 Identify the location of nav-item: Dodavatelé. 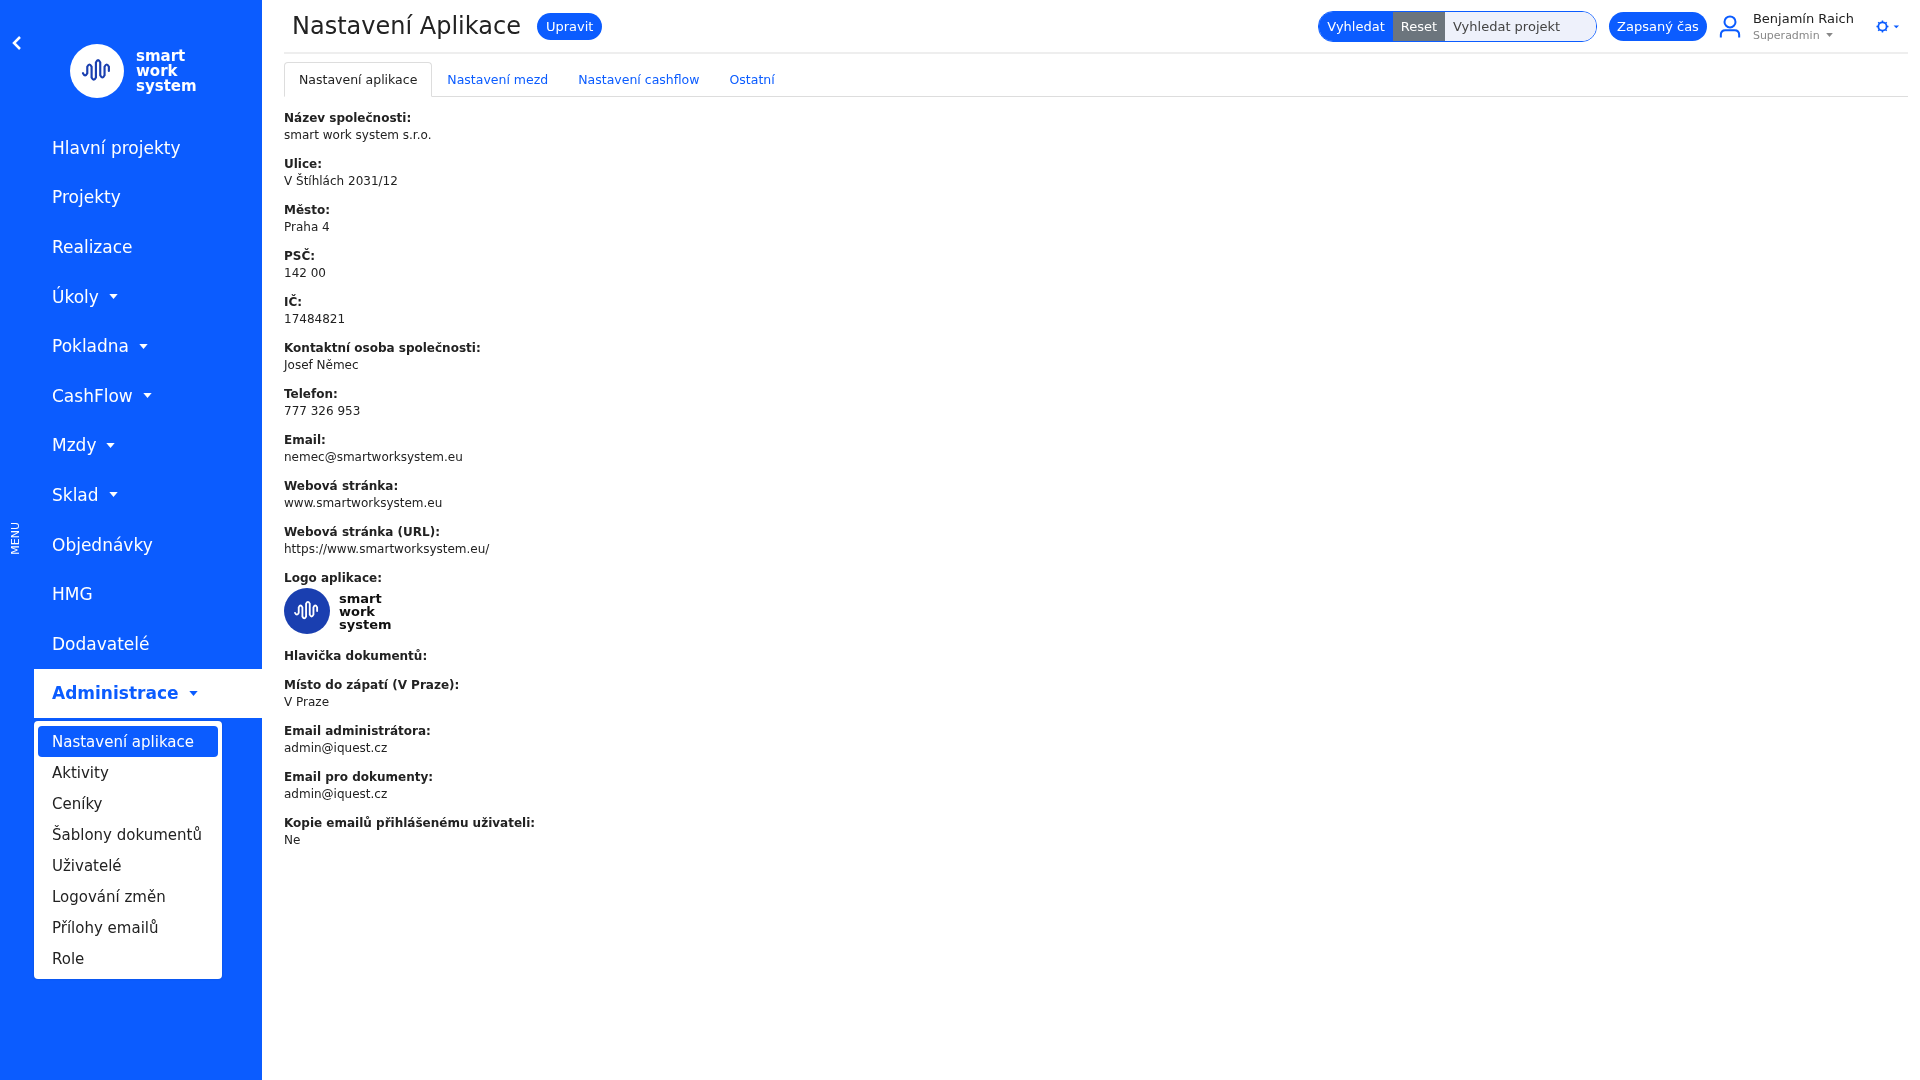
(101, 643).